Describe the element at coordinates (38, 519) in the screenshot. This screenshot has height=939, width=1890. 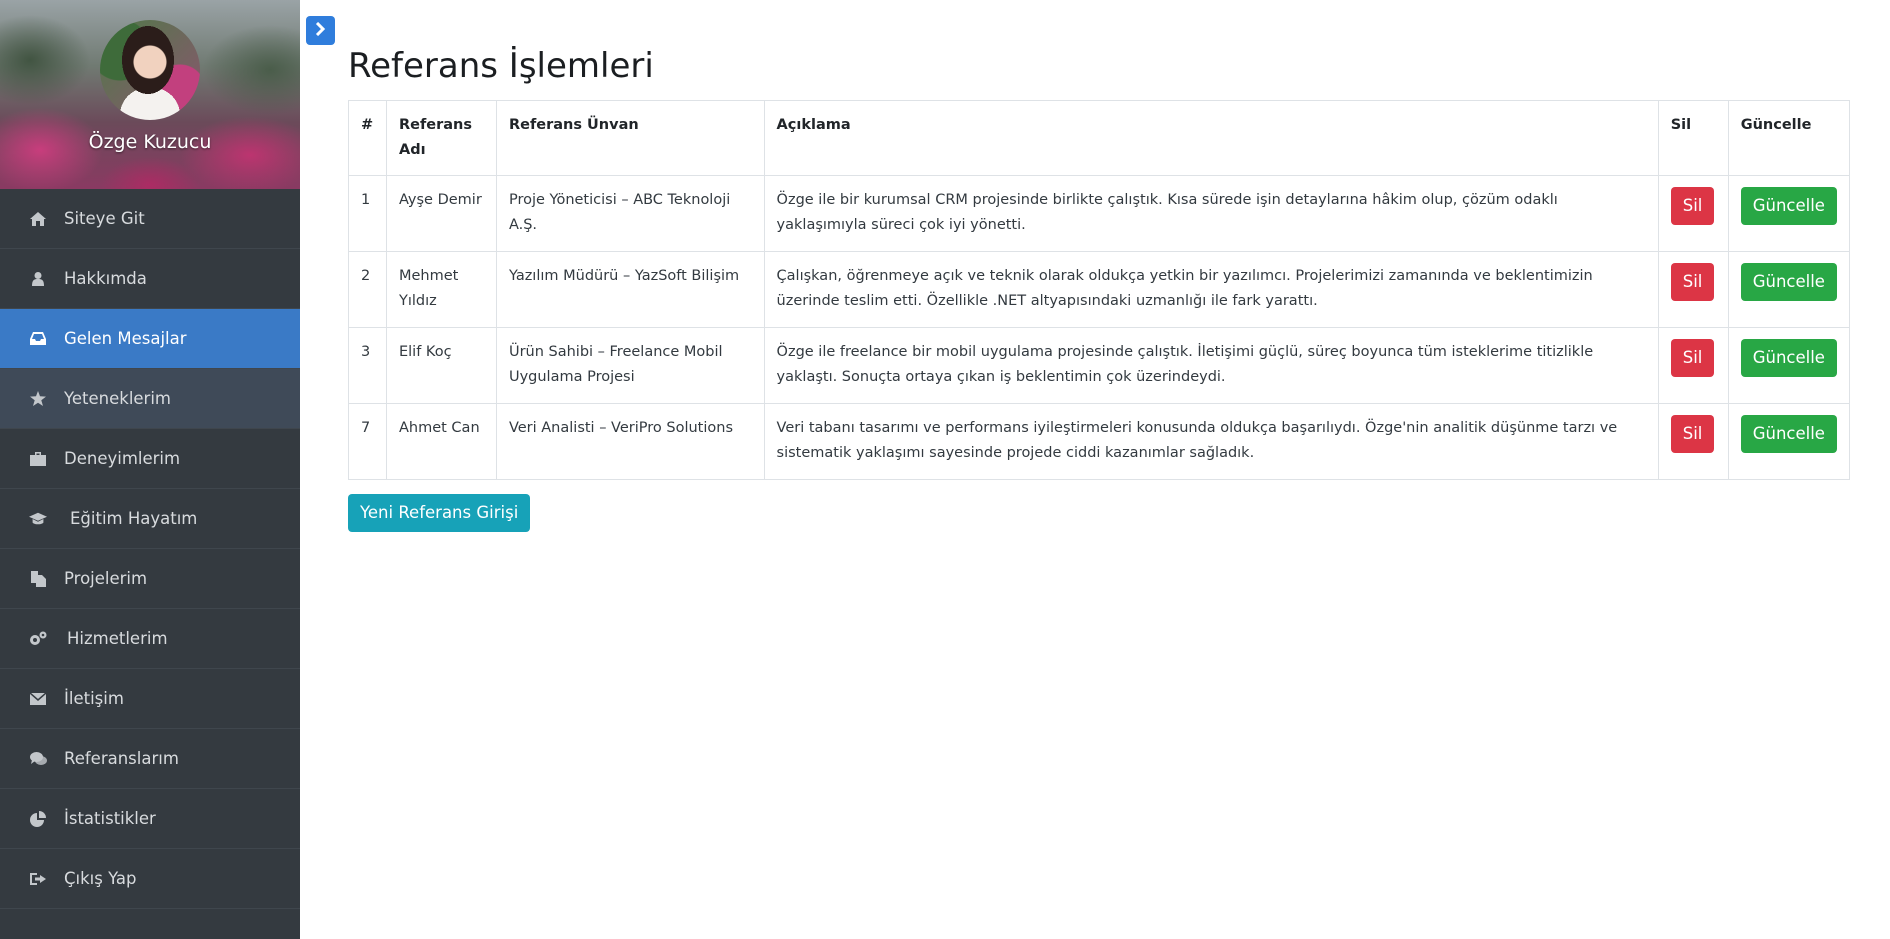
I see `graduation-cap-icon` at that location.